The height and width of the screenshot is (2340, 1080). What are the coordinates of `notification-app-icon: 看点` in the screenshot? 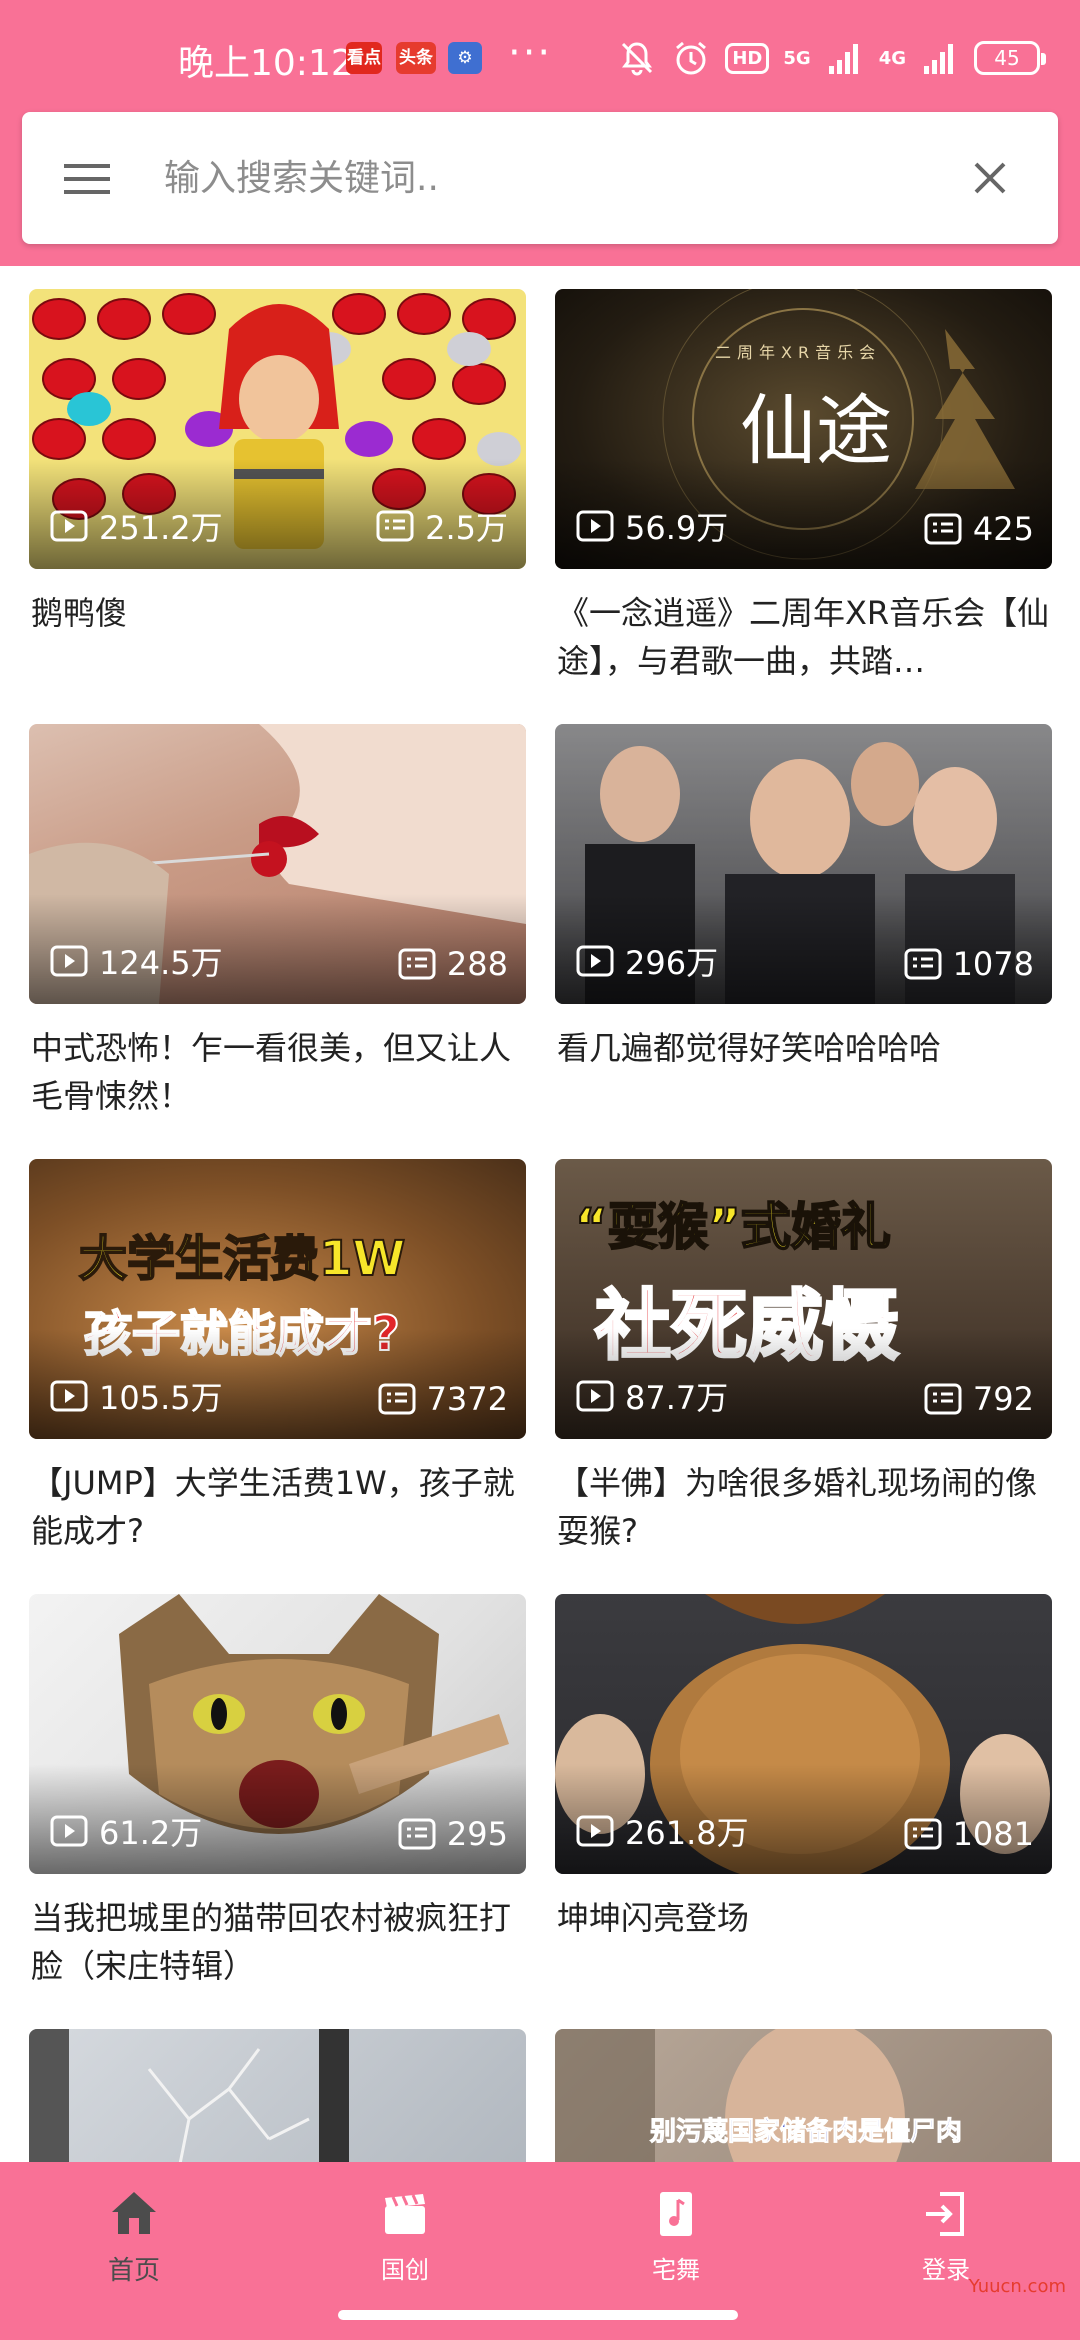 It's located at (364, 58).